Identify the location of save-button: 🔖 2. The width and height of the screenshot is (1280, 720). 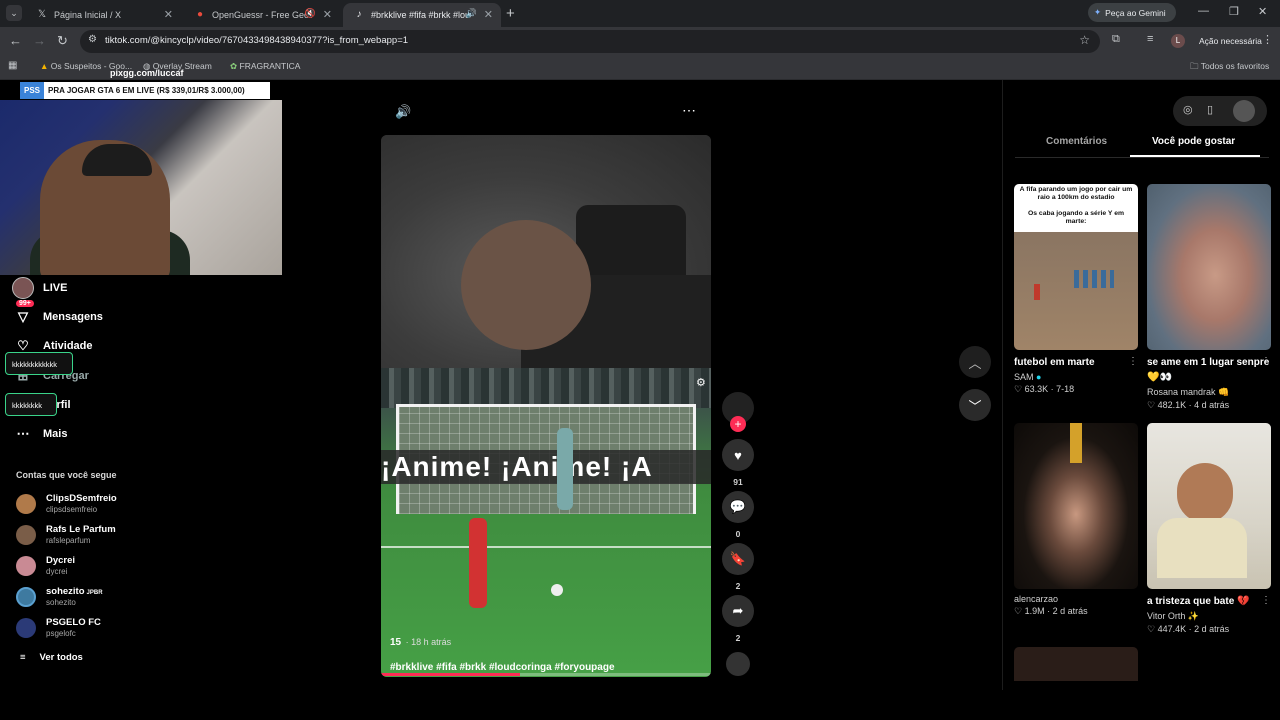
(738, 567).